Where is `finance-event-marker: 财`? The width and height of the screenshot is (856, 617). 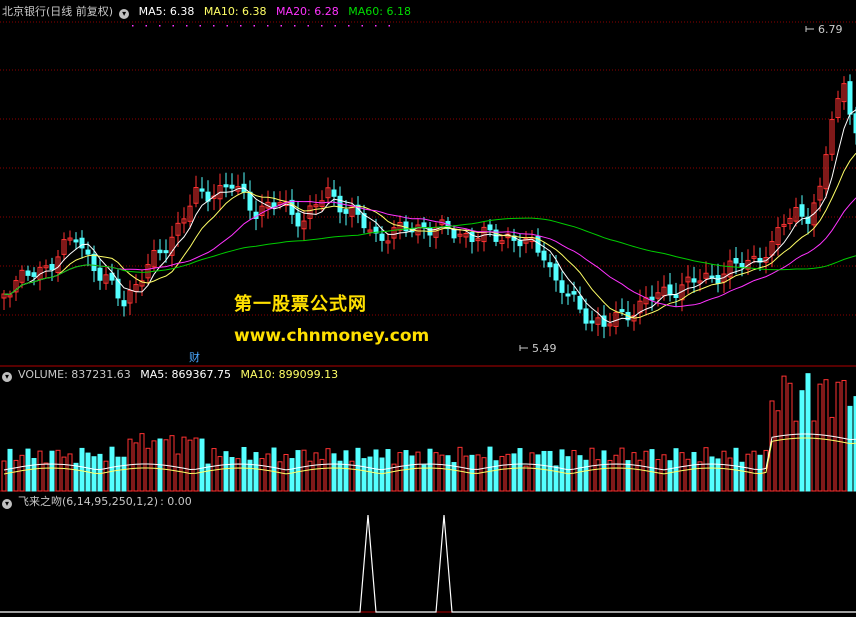
finance-event-marker: 财 is located at coordinates (194, 357).